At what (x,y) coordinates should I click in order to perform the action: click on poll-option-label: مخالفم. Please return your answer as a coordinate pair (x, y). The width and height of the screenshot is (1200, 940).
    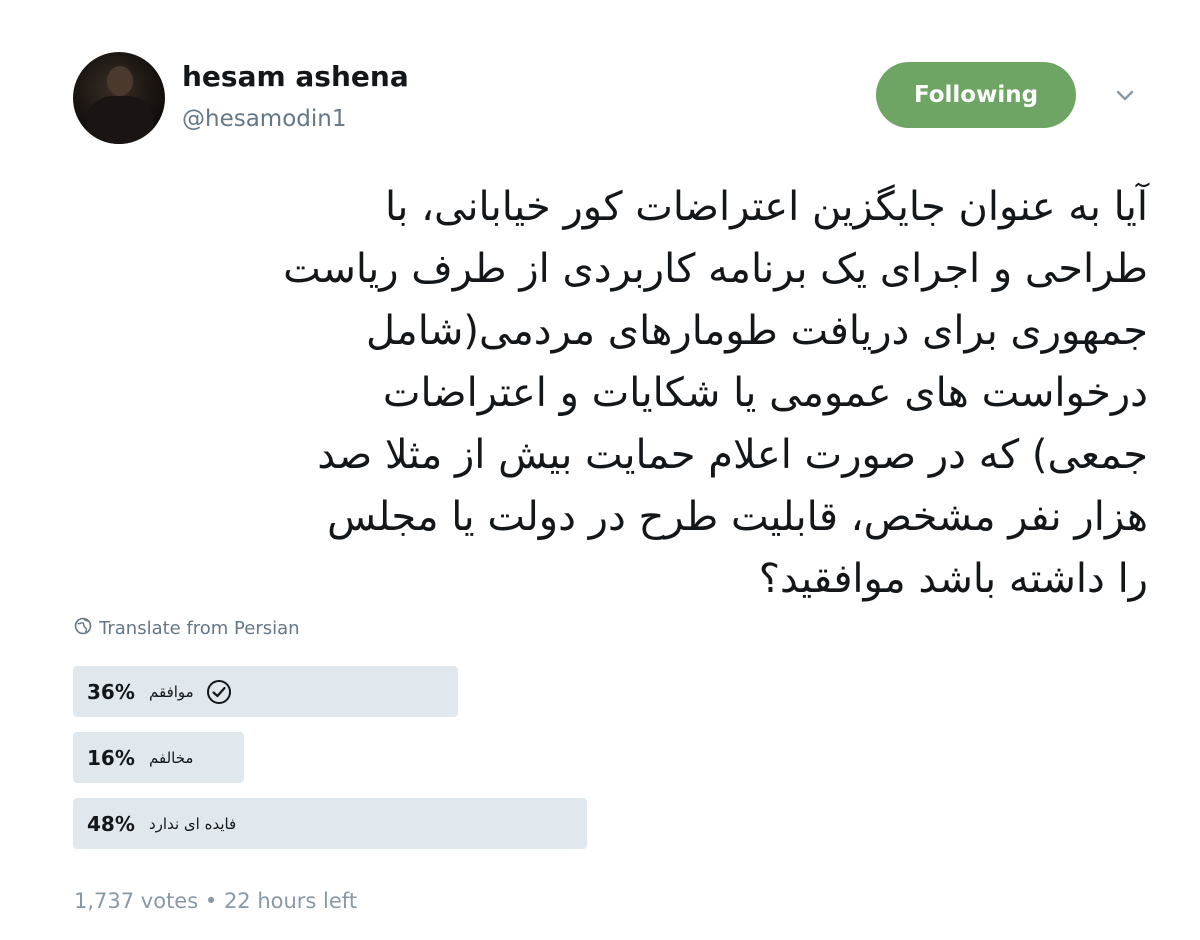
    Looking at the image, I should click on (171, 757).